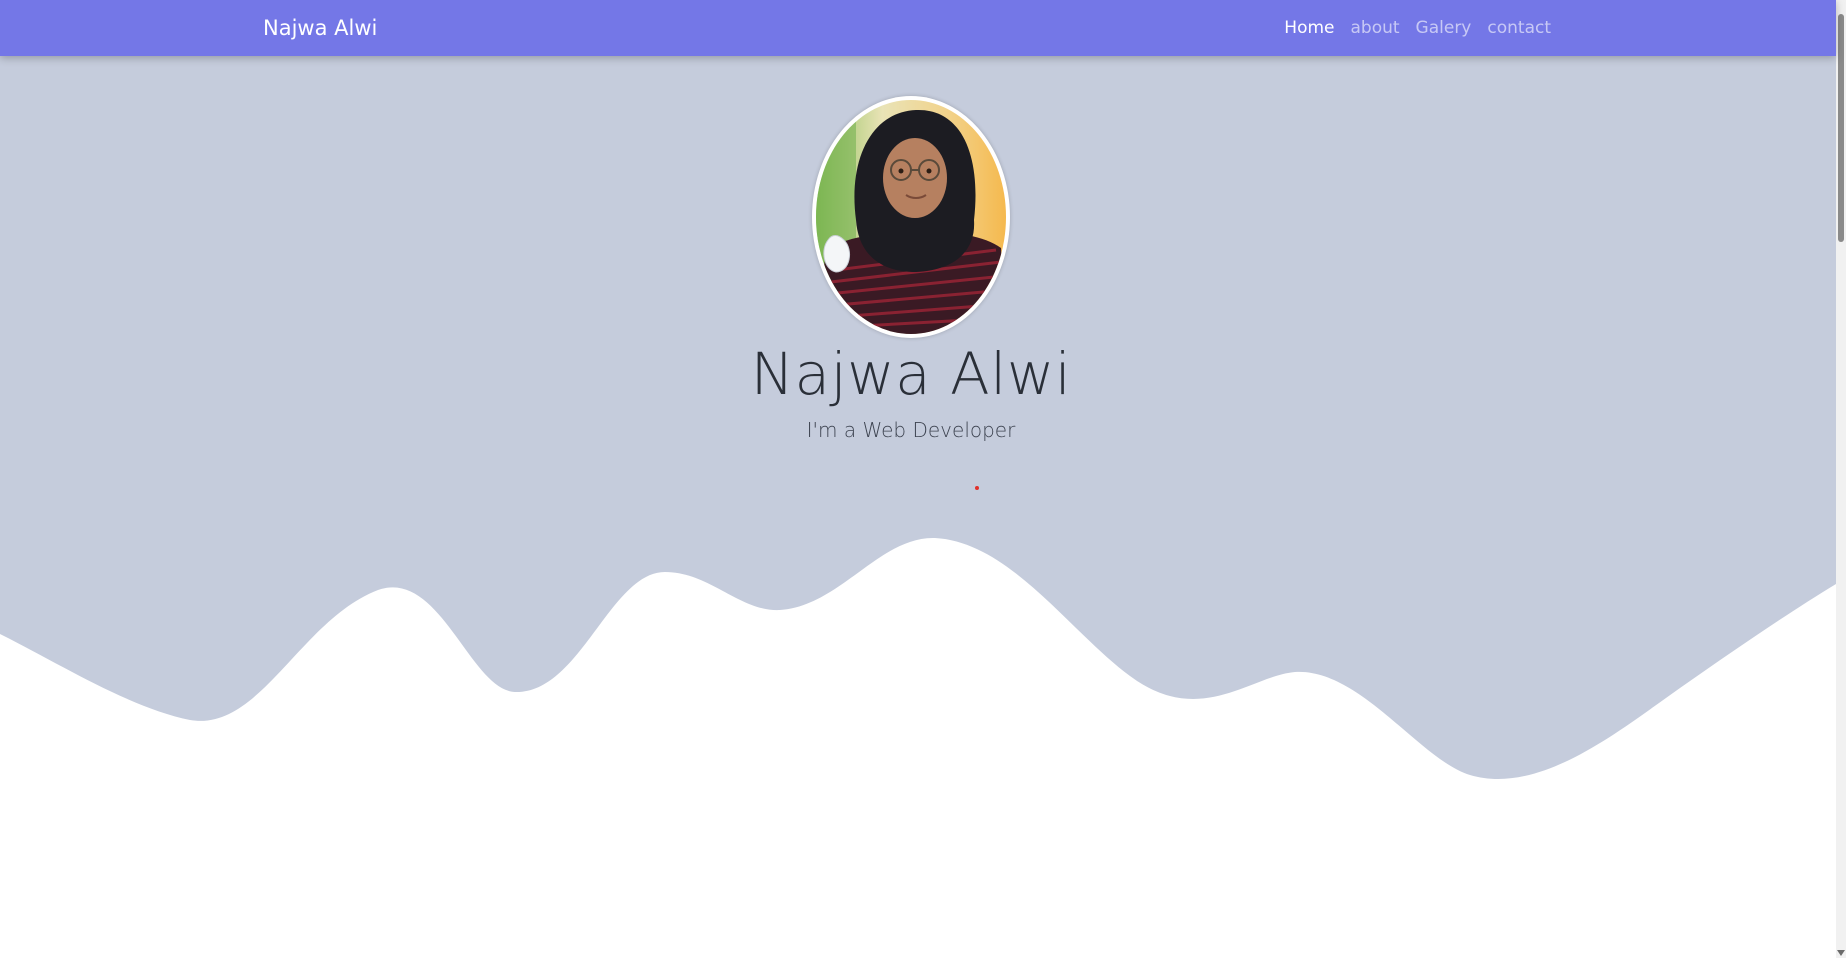  I want to click on nav-links: Home about Galery contact, so click(1417, 28).